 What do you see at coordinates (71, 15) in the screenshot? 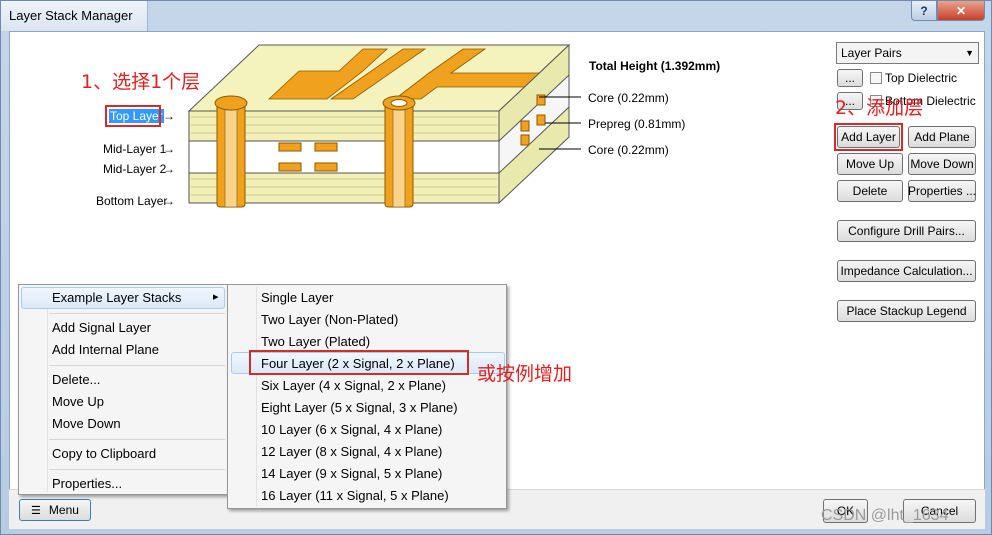
I see `window-title: Layer Stack Manager` at bounding box center [71, 15].